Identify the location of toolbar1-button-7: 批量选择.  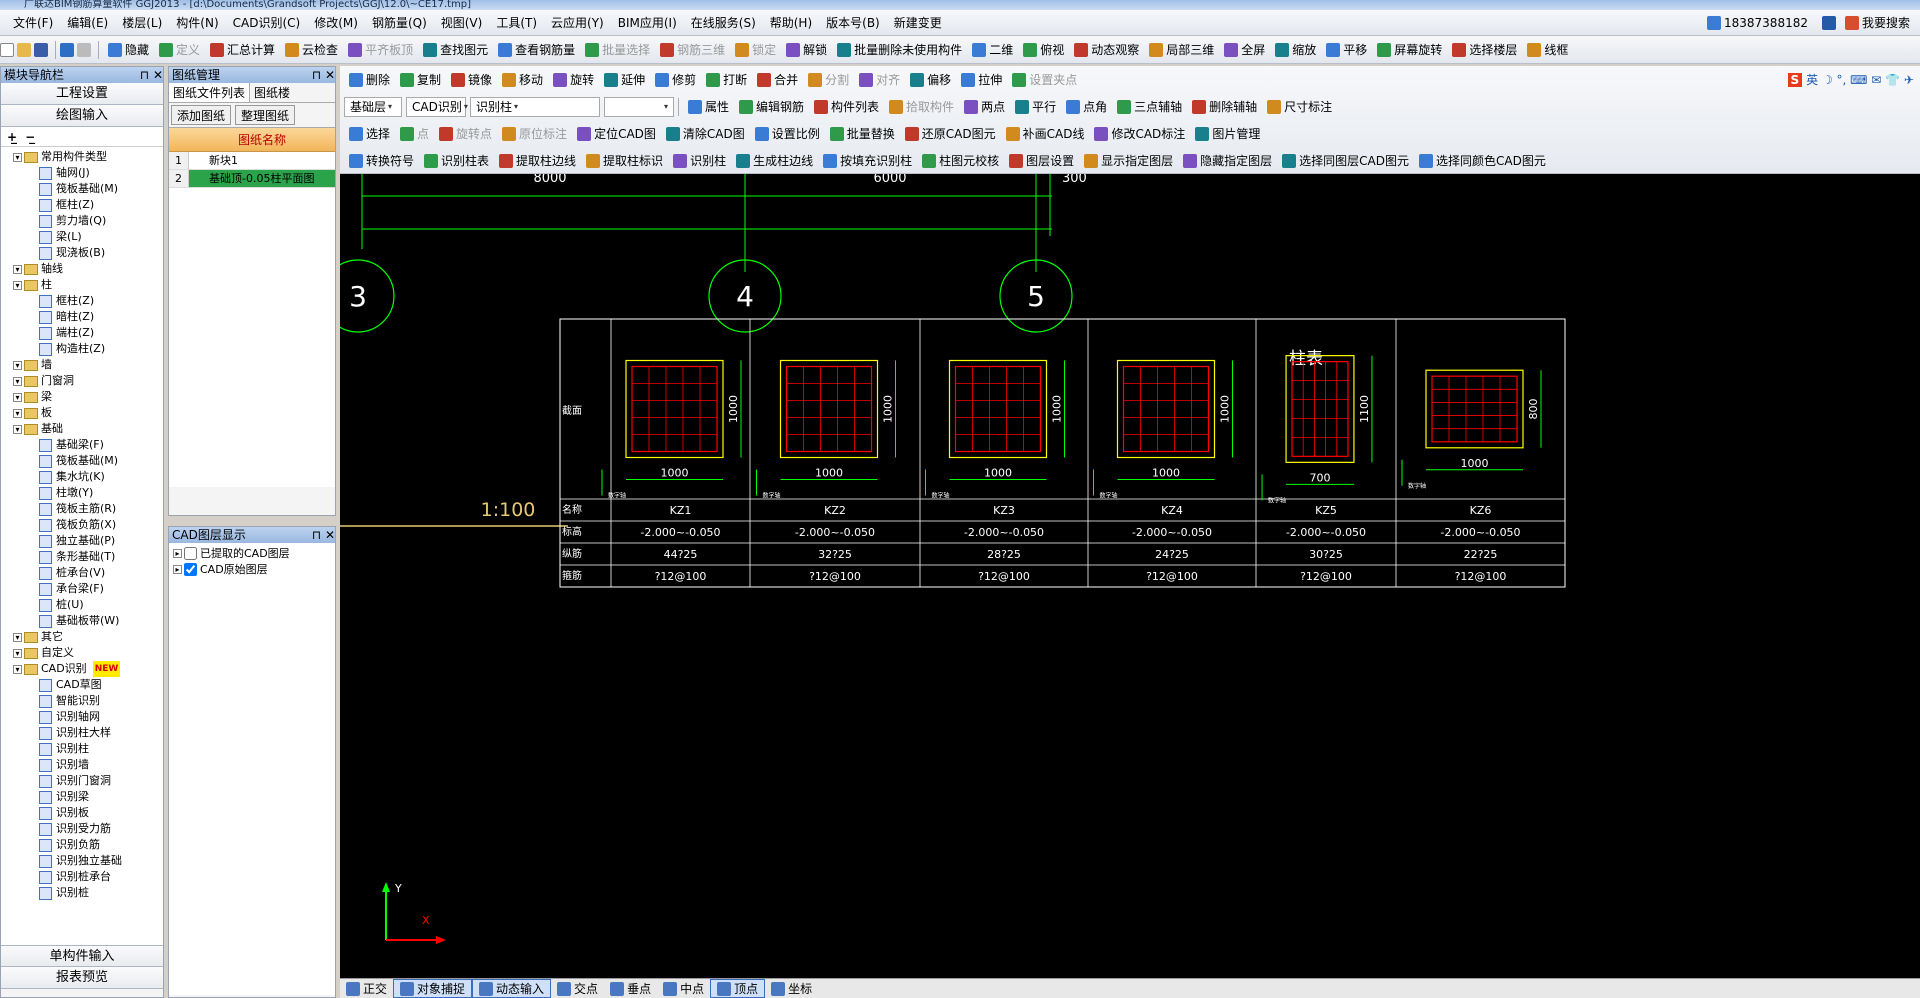
(617, 50).